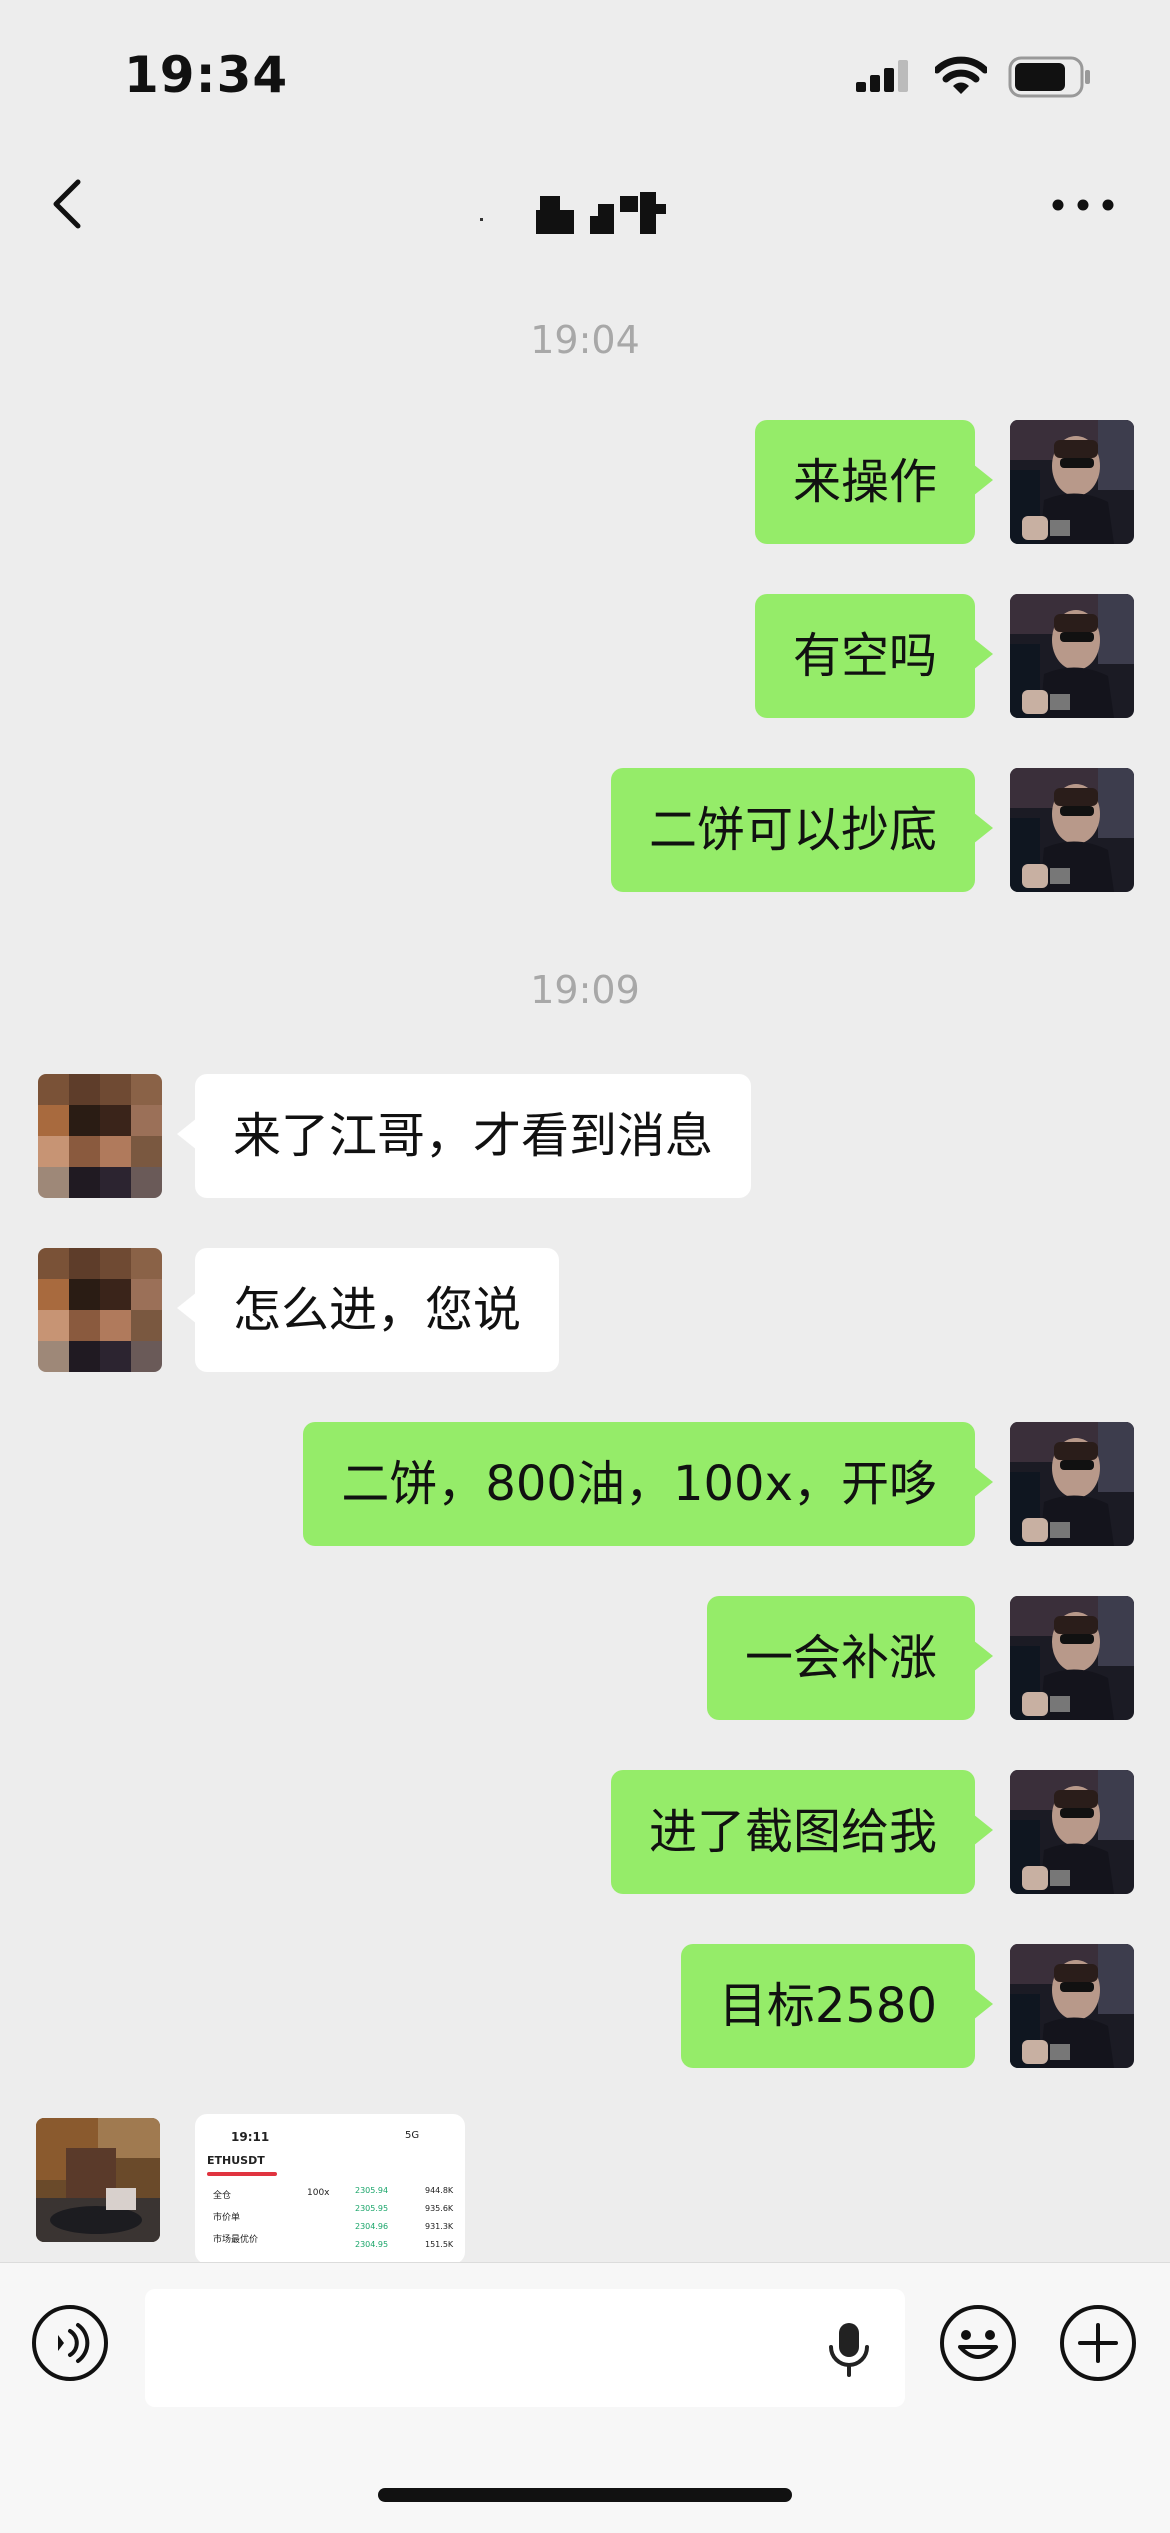 The image size is (1170, 2533). What do you see at coordinates (372, 2190) in the screenshot?
I see `img-price: 2305.94` at bounding box center [372, 2190].